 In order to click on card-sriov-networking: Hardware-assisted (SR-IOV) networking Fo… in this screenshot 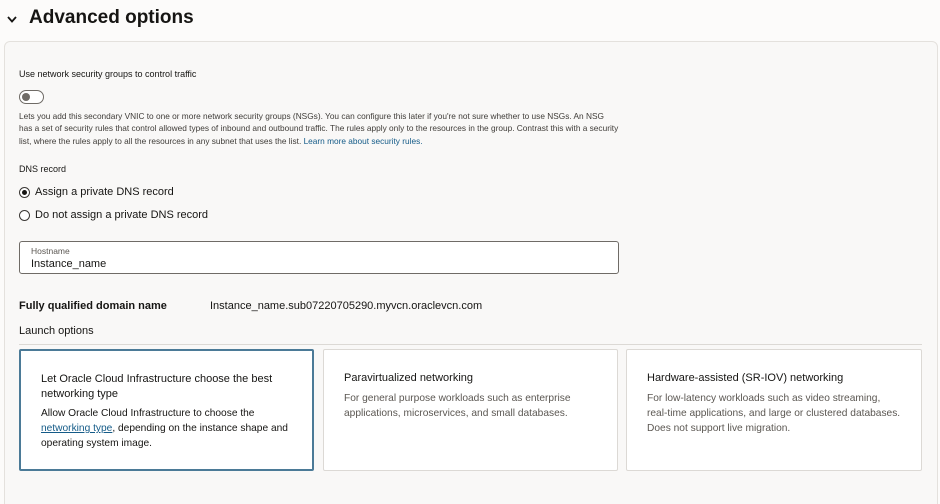, I will do `click(774, 410)`.